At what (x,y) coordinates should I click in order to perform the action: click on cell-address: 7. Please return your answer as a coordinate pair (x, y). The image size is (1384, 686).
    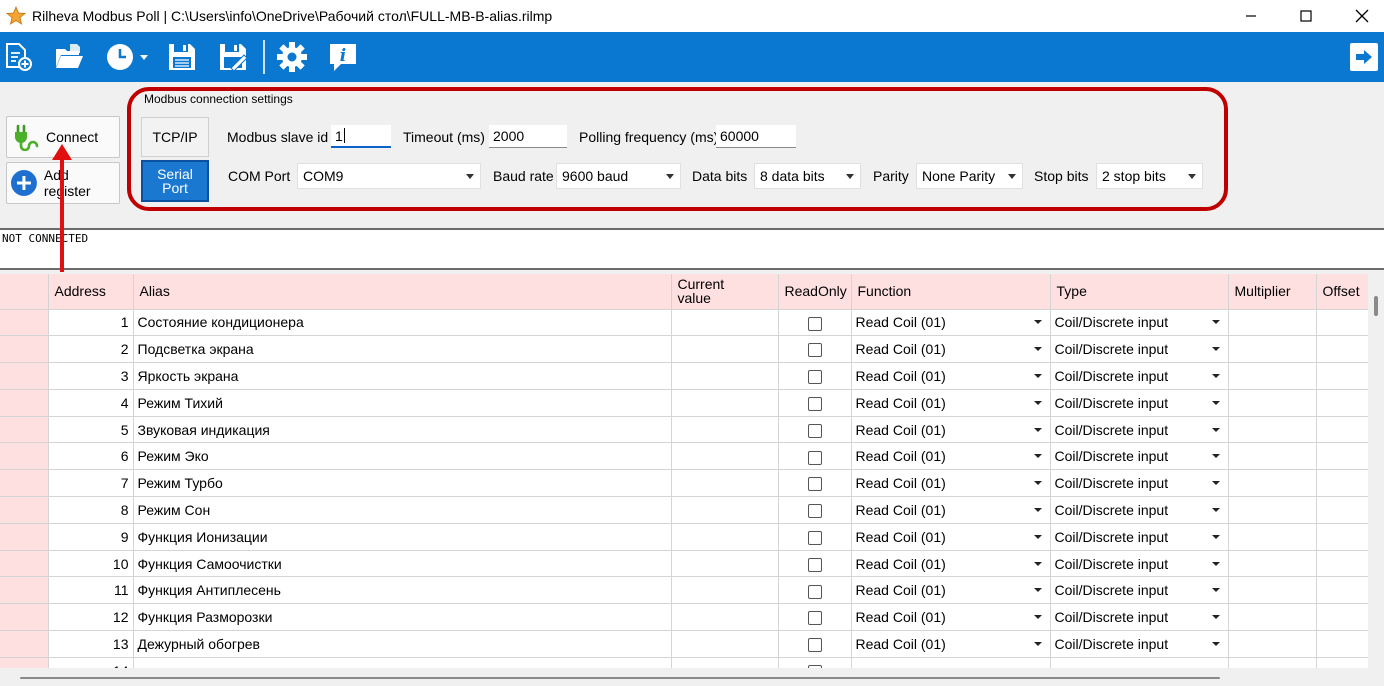
    Looking at the image, I should click on (91, 483).